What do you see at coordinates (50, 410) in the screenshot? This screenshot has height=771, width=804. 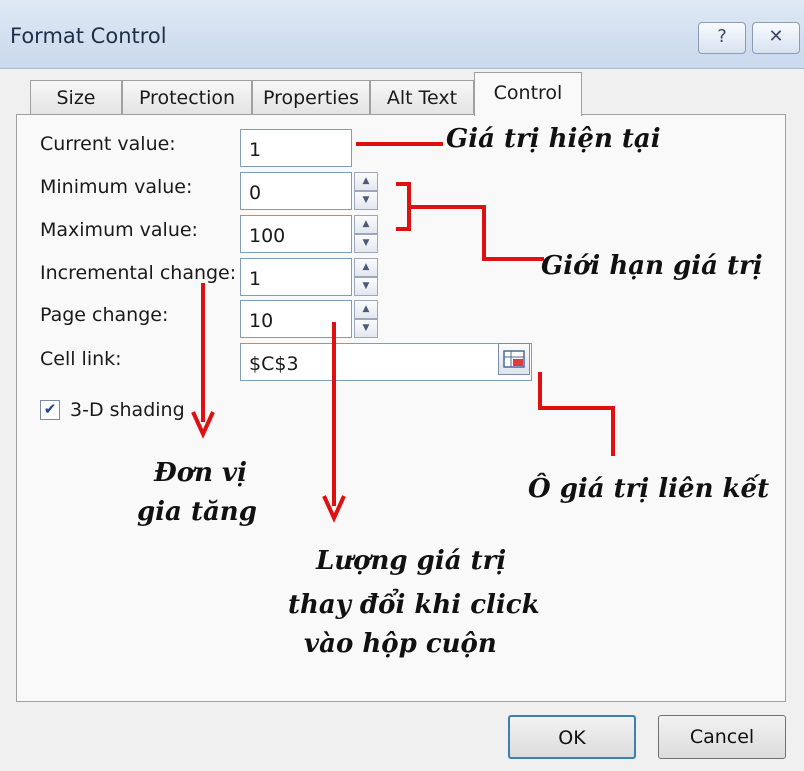 I see `3d-shading-checkbox: ✔` at bounding box center [50, 410].